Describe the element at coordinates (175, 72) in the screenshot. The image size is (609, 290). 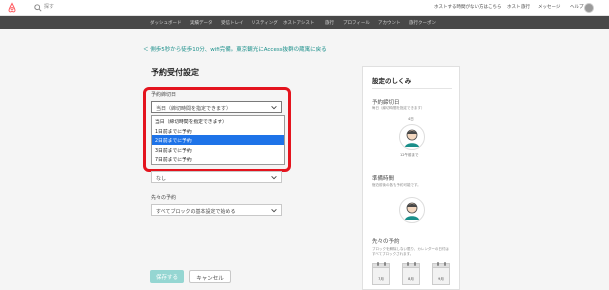
I see `page-title: 予約受付設定` at that location.